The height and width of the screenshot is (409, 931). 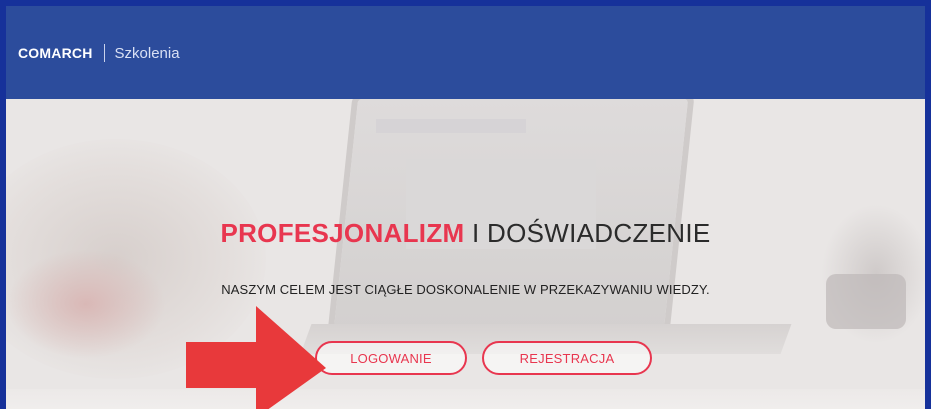 I want to click on brand-name: COMARCH, so click(x=55, y=53).